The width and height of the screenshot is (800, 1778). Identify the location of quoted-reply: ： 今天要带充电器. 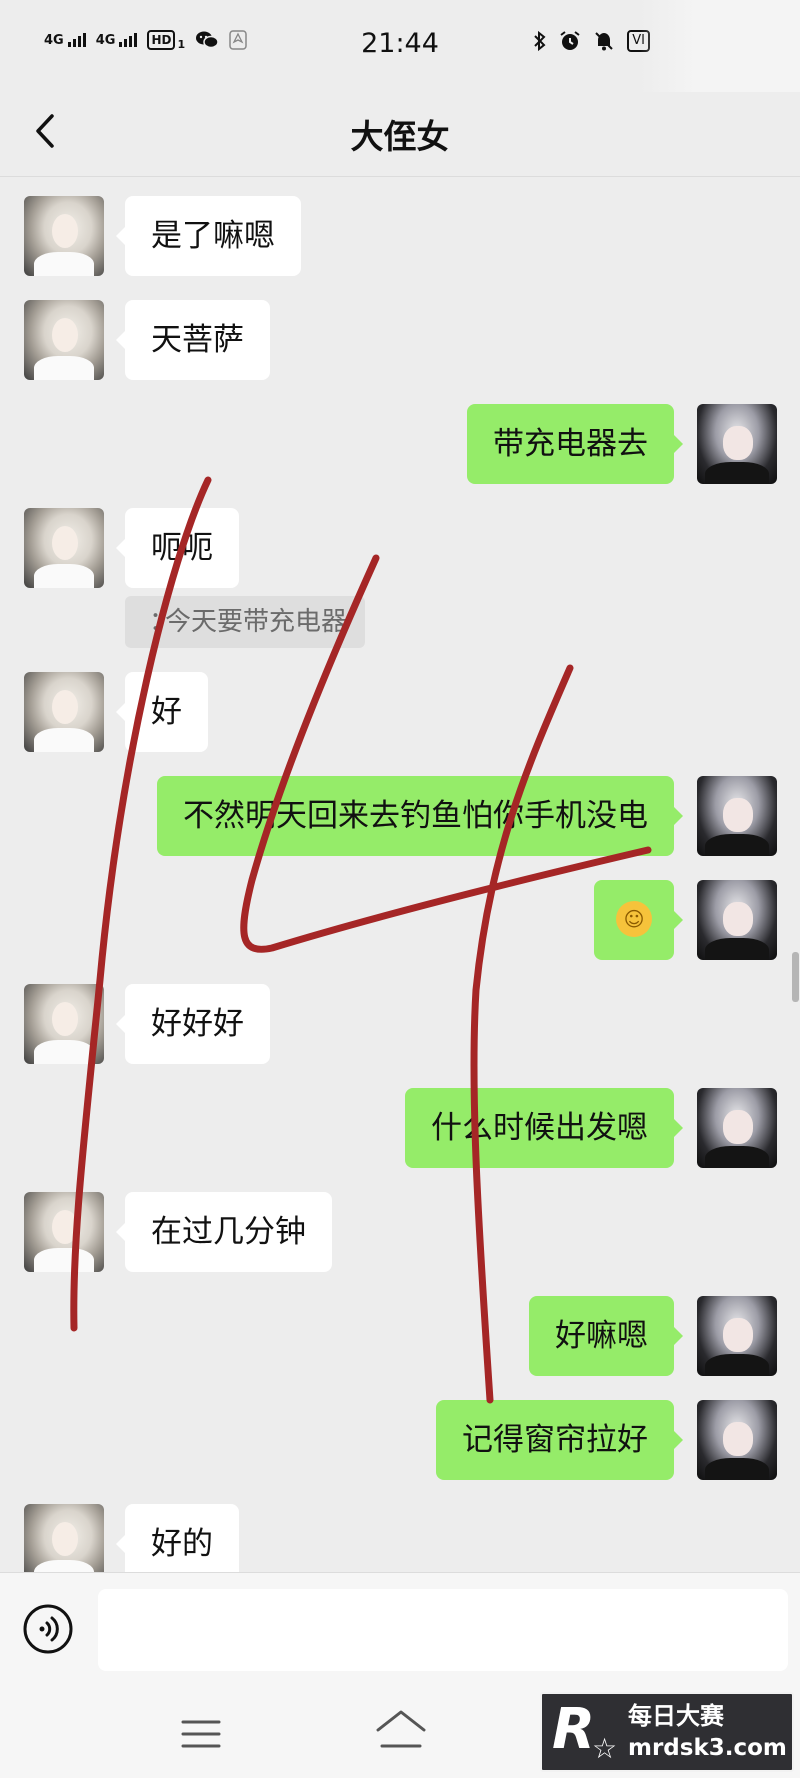
(245, 622).